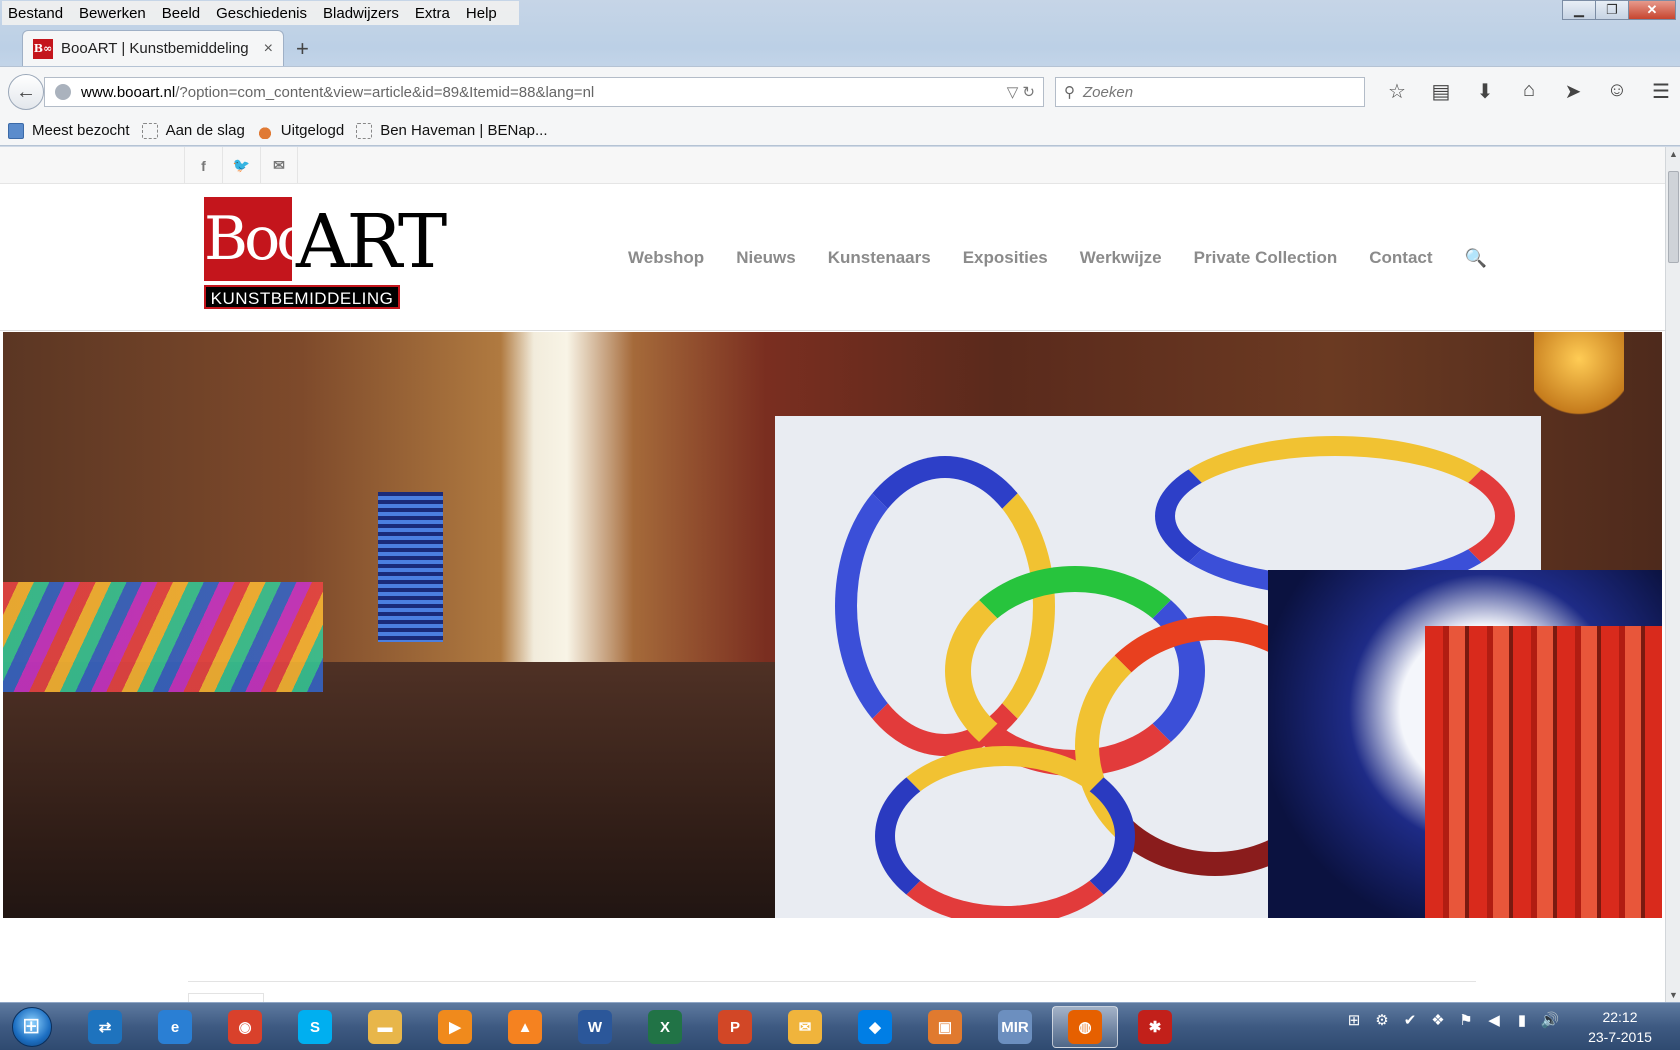 This screenshot has width=1680, height=1050. I want to click on teamviewer-icon: ⇄, so click(105, 1027).